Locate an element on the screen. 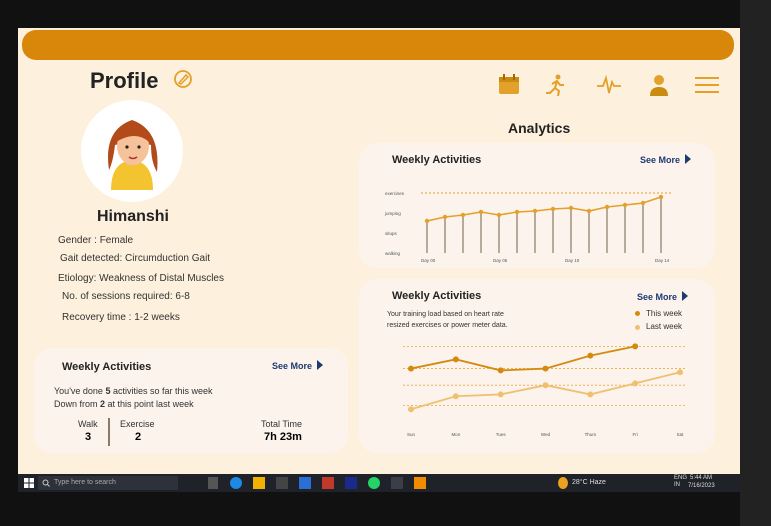 The width and height of the screenshot is (771, 526). search-icon is located at coordinates (46, 483).